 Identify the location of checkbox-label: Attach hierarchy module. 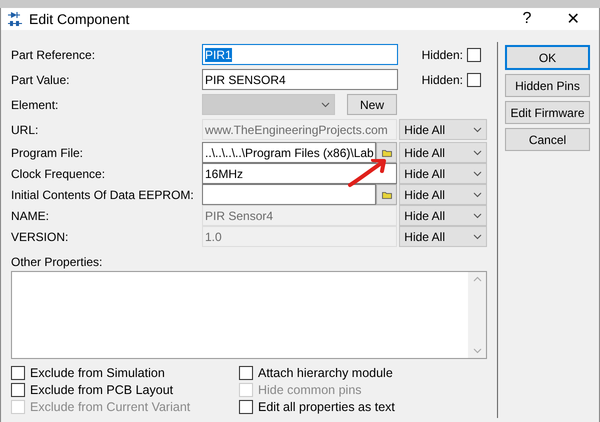
(325, 373).